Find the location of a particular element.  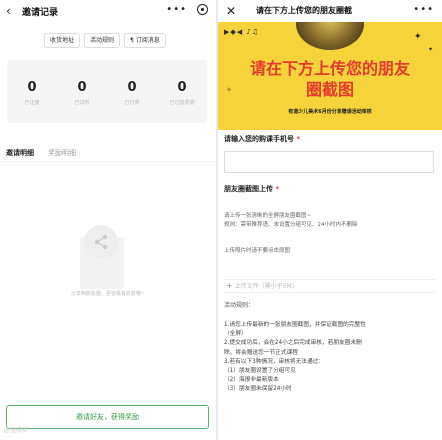

back-arrow-icon: ‹ is located at coordinates (12, 11).